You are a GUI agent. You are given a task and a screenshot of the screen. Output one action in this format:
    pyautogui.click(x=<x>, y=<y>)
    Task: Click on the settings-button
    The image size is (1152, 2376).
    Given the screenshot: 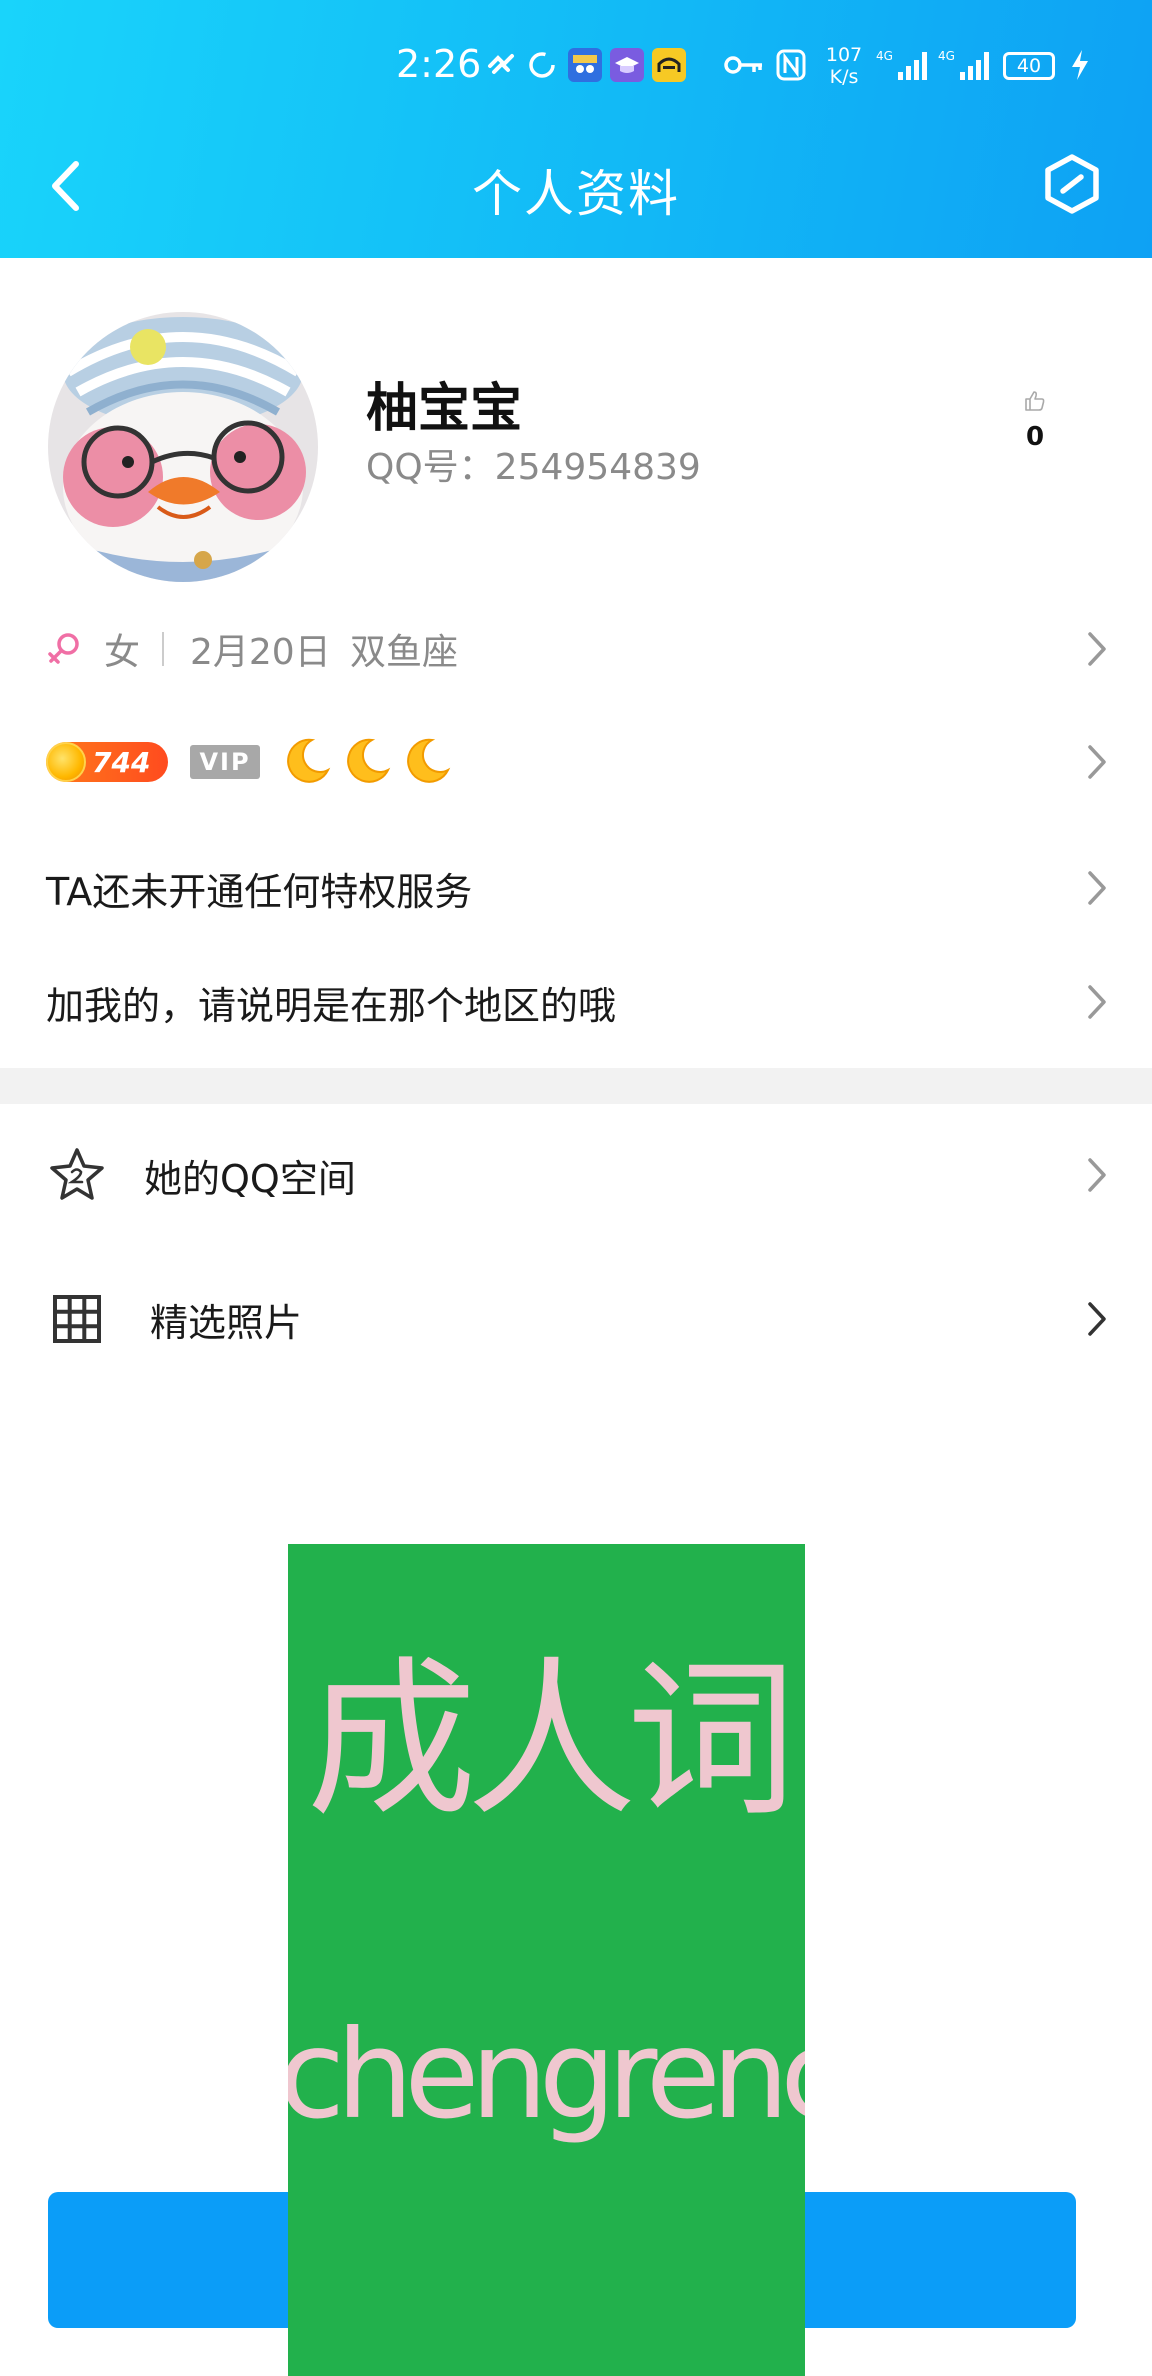 What is the action you would take?
    pyautogui.click(x=1072, y=184)
    